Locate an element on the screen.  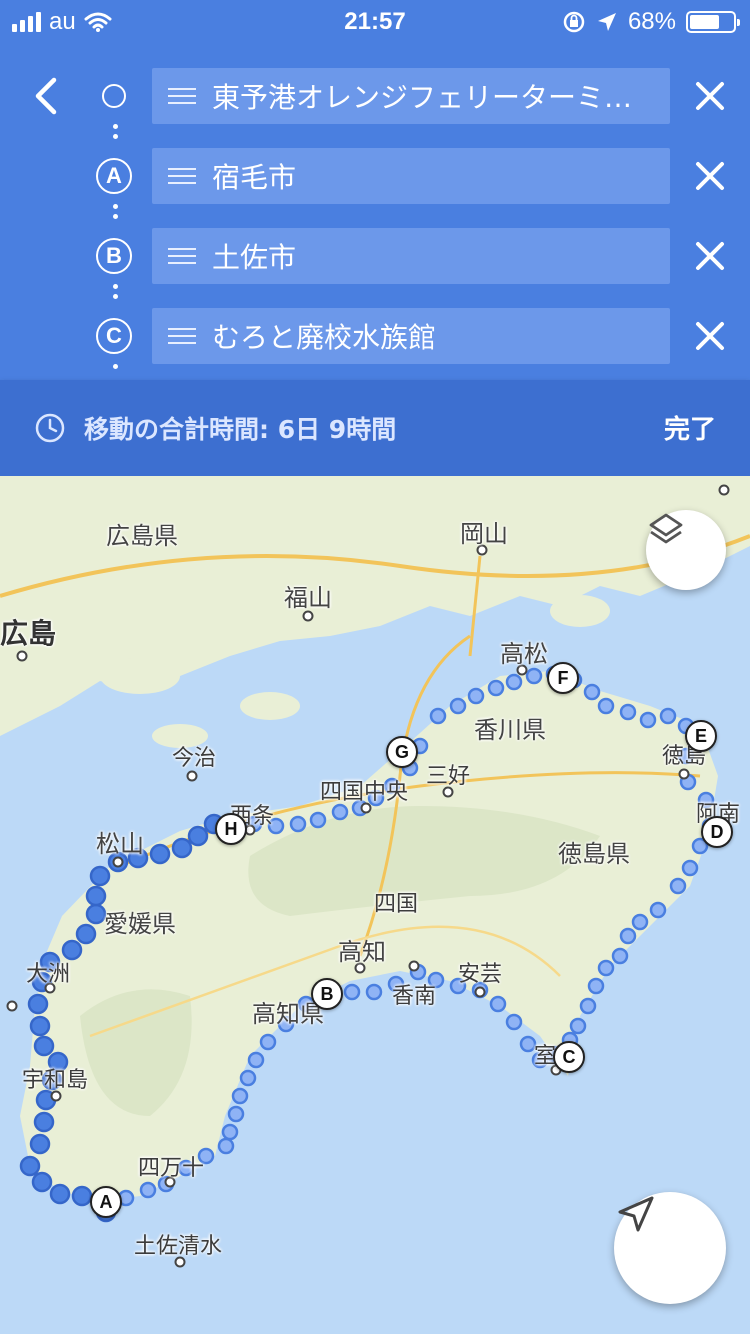
marker-a-icon: A is located at coordinates (114, 176).